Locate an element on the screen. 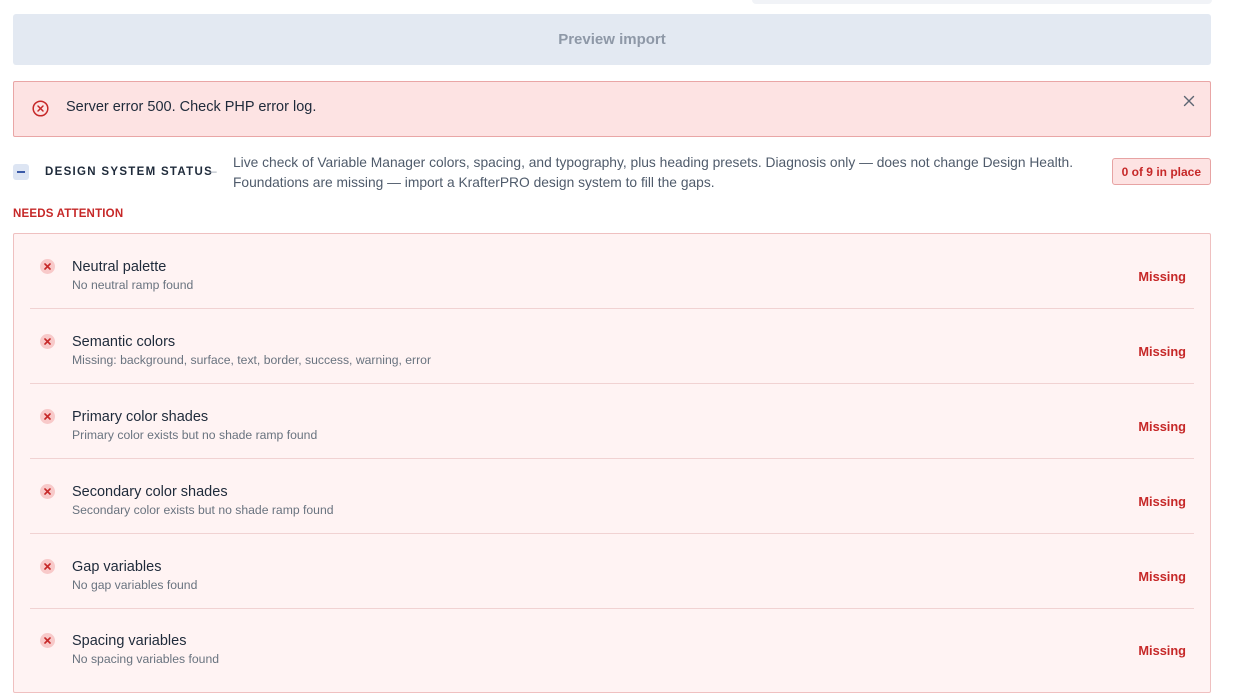 This screenshot has height=693, width=1242. item-title: Primary color shades is located at coordinates (140, 417).